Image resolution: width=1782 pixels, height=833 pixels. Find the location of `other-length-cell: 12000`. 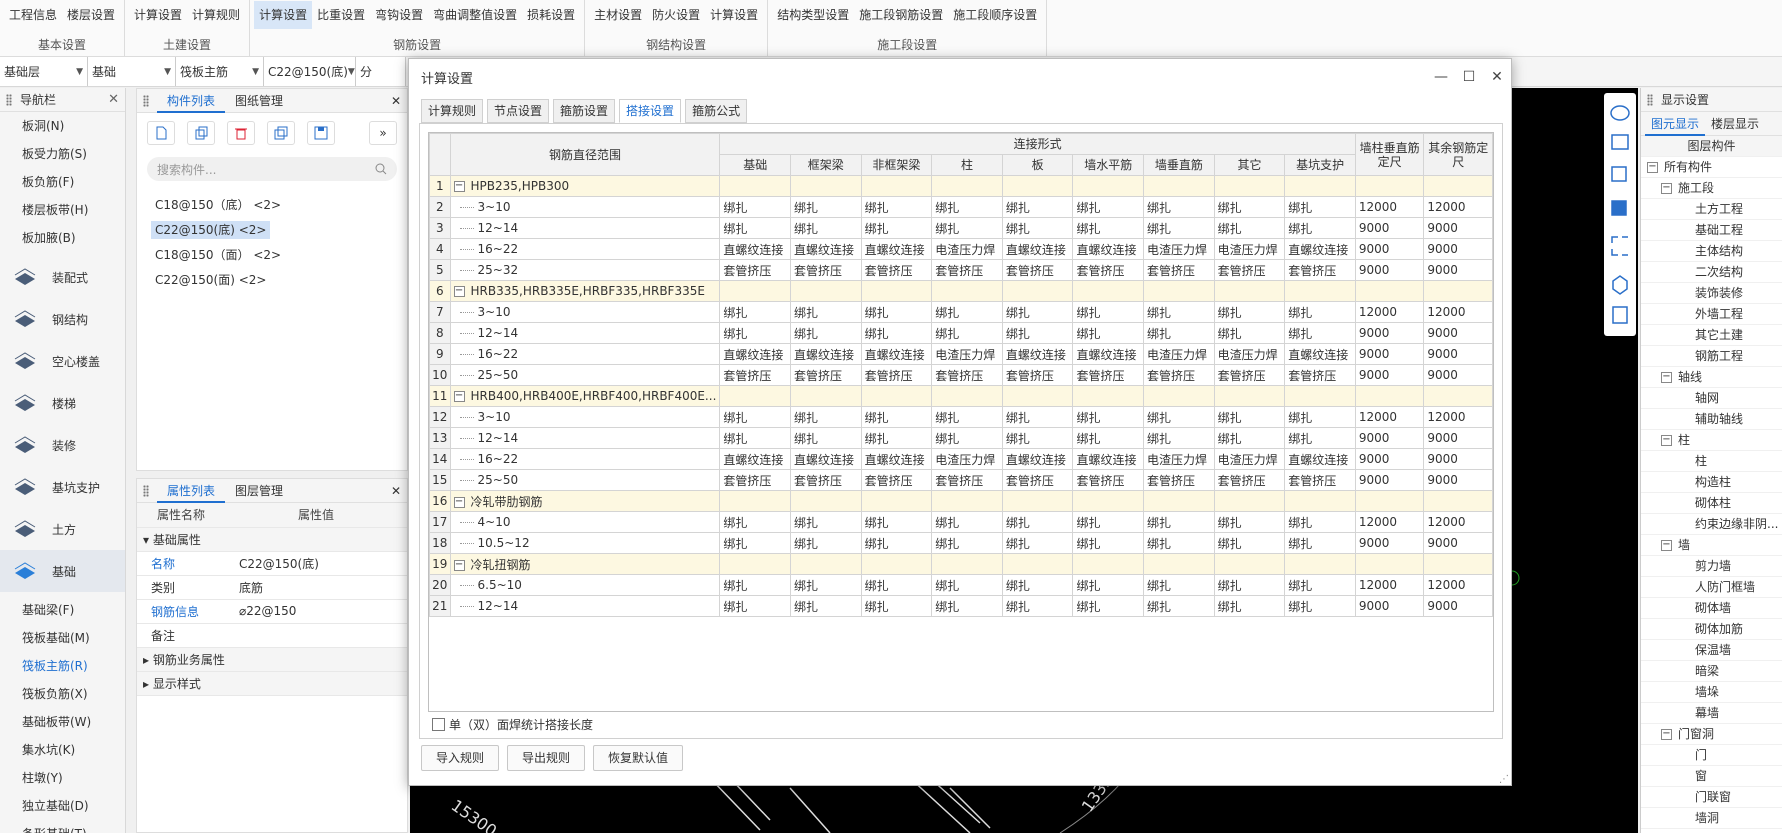

other-length-cell: 12000 is located at coordinates (1458, 207).